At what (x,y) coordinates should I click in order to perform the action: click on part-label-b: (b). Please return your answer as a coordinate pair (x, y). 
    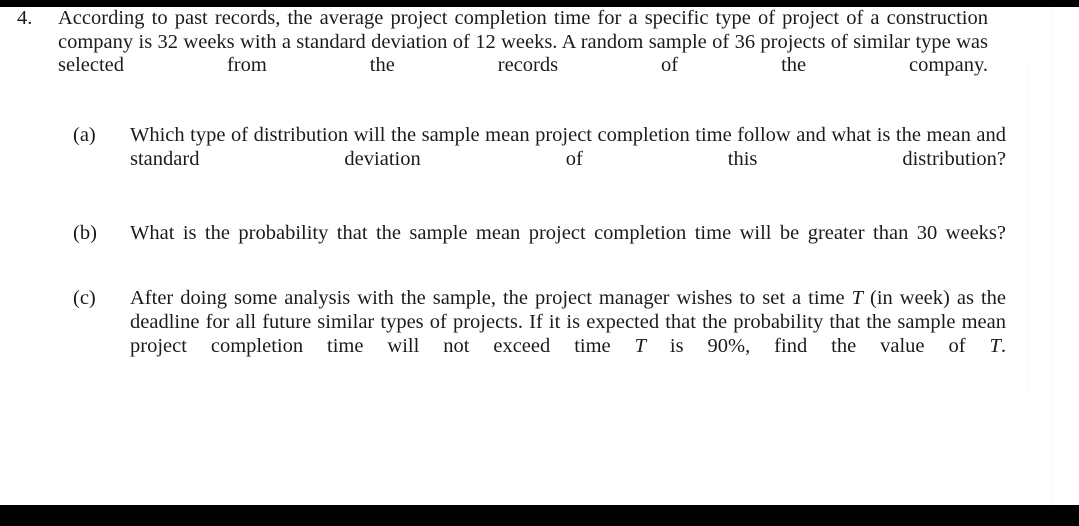
    Looking at the image, I should click on (85, 233).